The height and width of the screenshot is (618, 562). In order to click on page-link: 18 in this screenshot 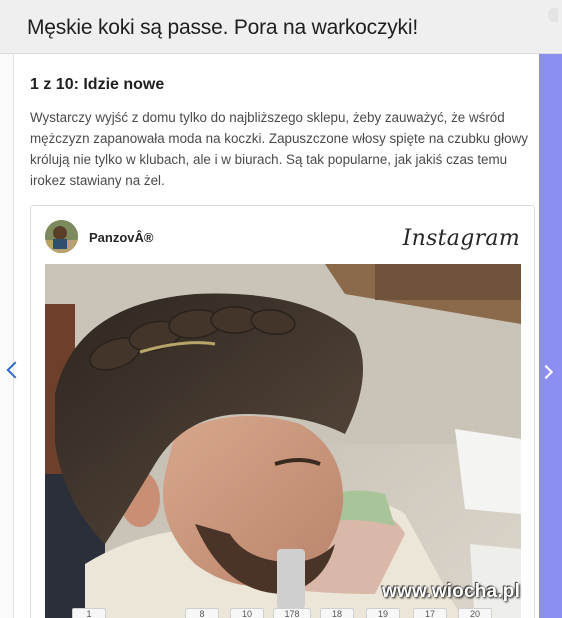, I will do `click(337, 613)`.